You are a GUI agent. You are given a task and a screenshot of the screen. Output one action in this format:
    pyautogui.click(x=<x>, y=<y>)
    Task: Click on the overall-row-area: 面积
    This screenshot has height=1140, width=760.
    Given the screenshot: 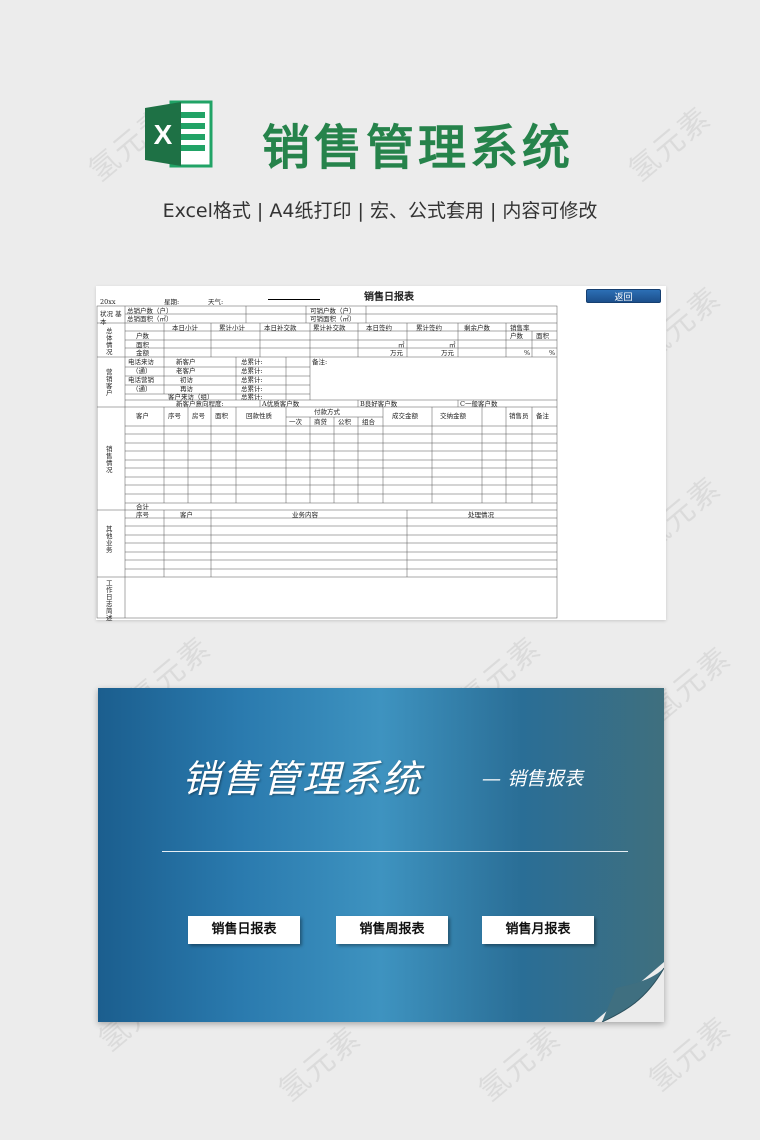 What is the action you would take?
    pyautogui.click(x=142, y=345)
    